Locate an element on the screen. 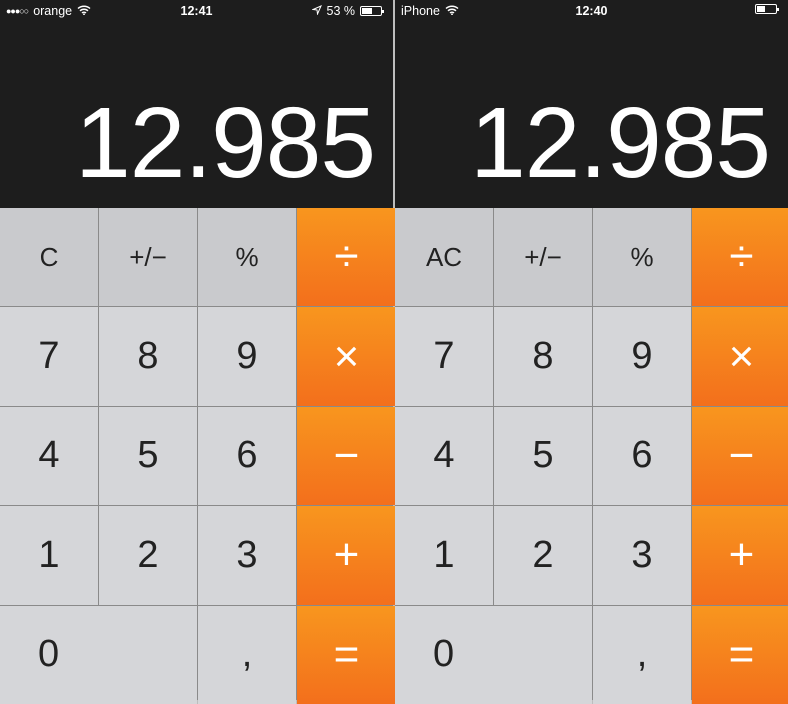  all-clear-button: AC is located at coordinates (444, 257).